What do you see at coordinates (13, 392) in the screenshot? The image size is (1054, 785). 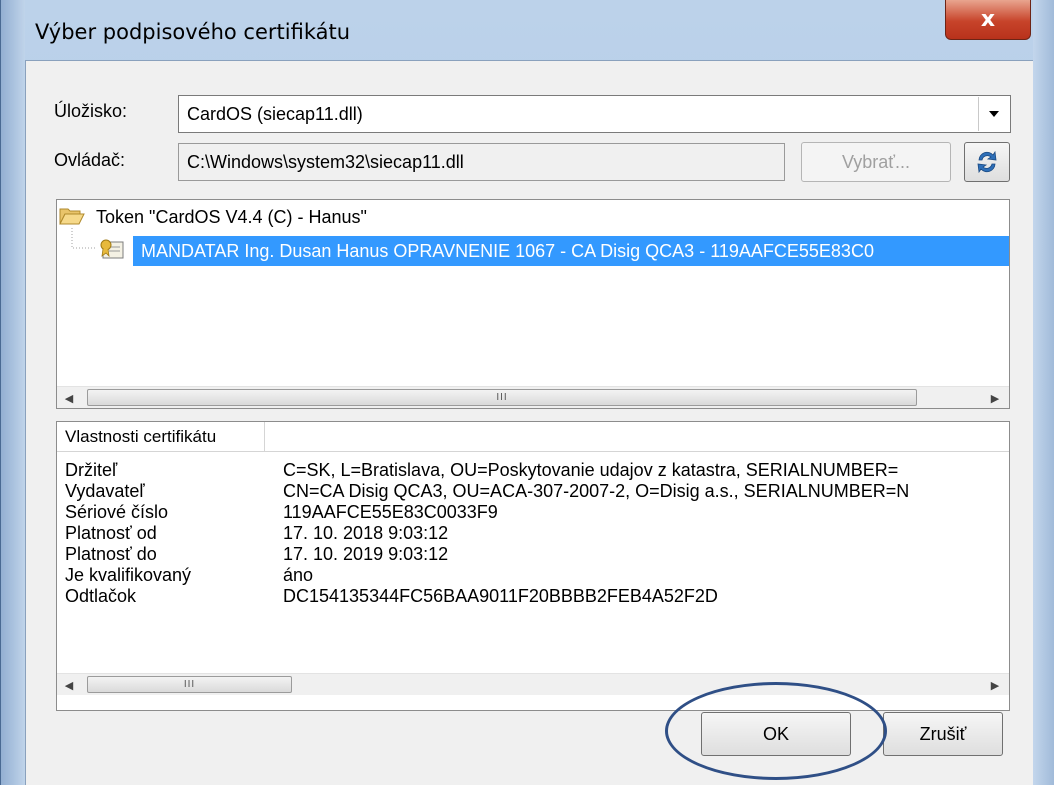 I see `window-left-frame` at bounding box center [13, 392].